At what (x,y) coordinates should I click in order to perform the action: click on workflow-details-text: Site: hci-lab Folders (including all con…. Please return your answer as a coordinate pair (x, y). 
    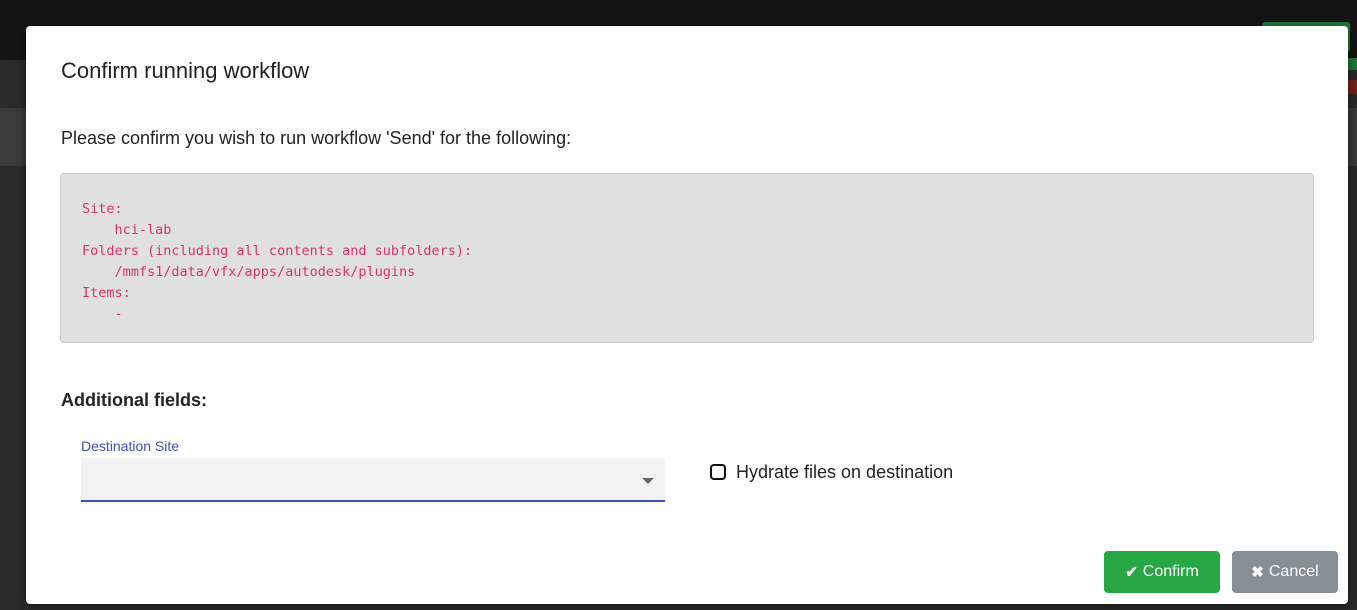
    Looking at the image, I should click on (277, 261).